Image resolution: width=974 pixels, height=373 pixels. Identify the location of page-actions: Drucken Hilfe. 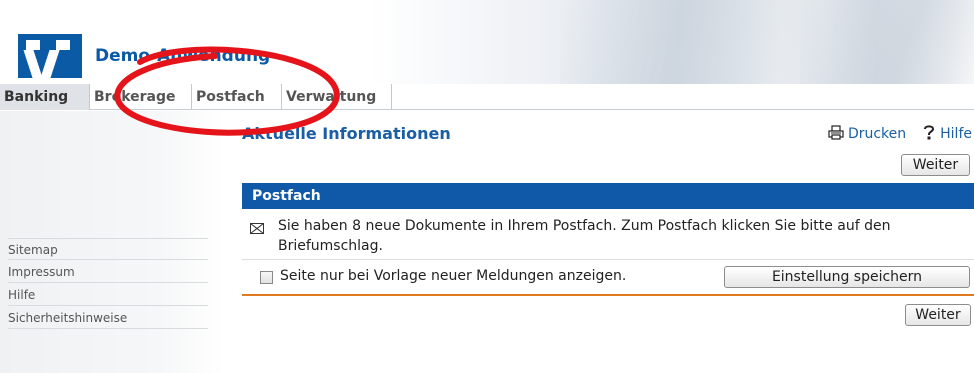
(900, 134).